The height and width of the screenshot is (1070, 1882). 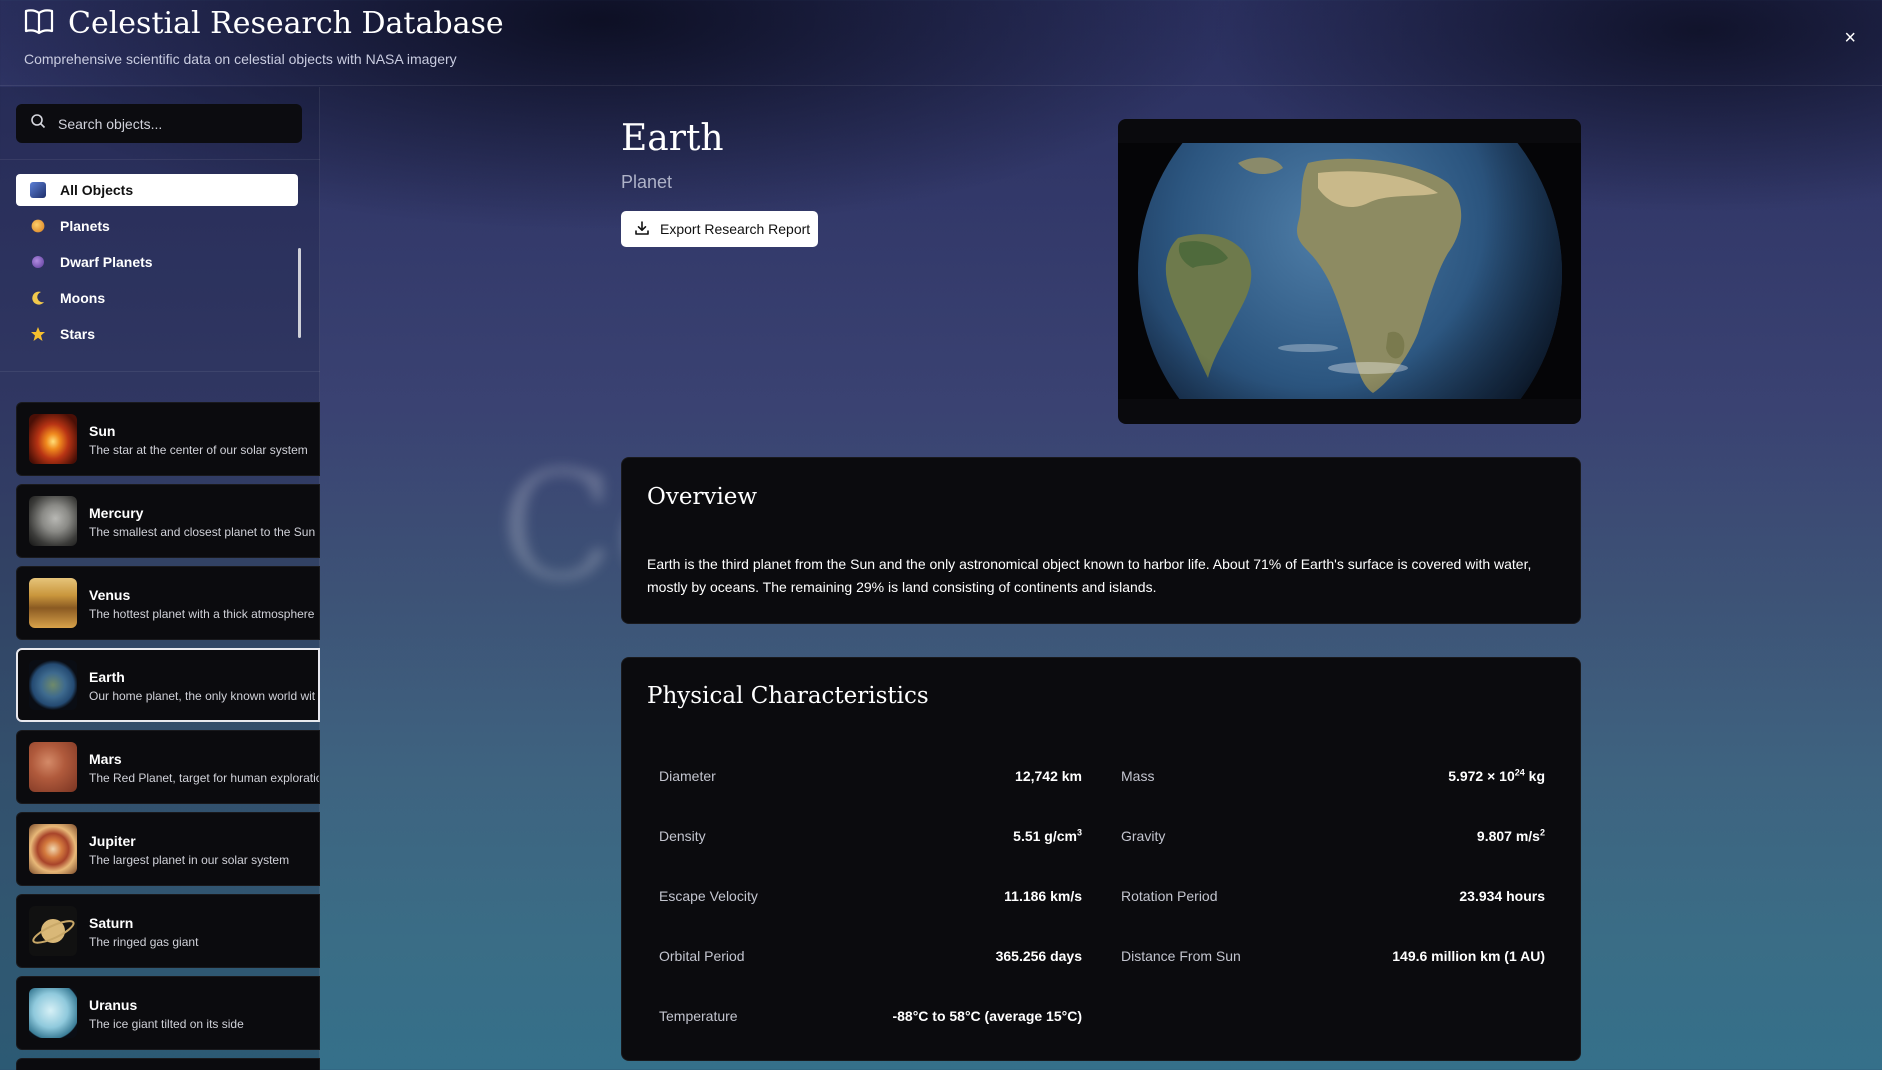 I want to click on moon-icon, so click(x=38, y=298).